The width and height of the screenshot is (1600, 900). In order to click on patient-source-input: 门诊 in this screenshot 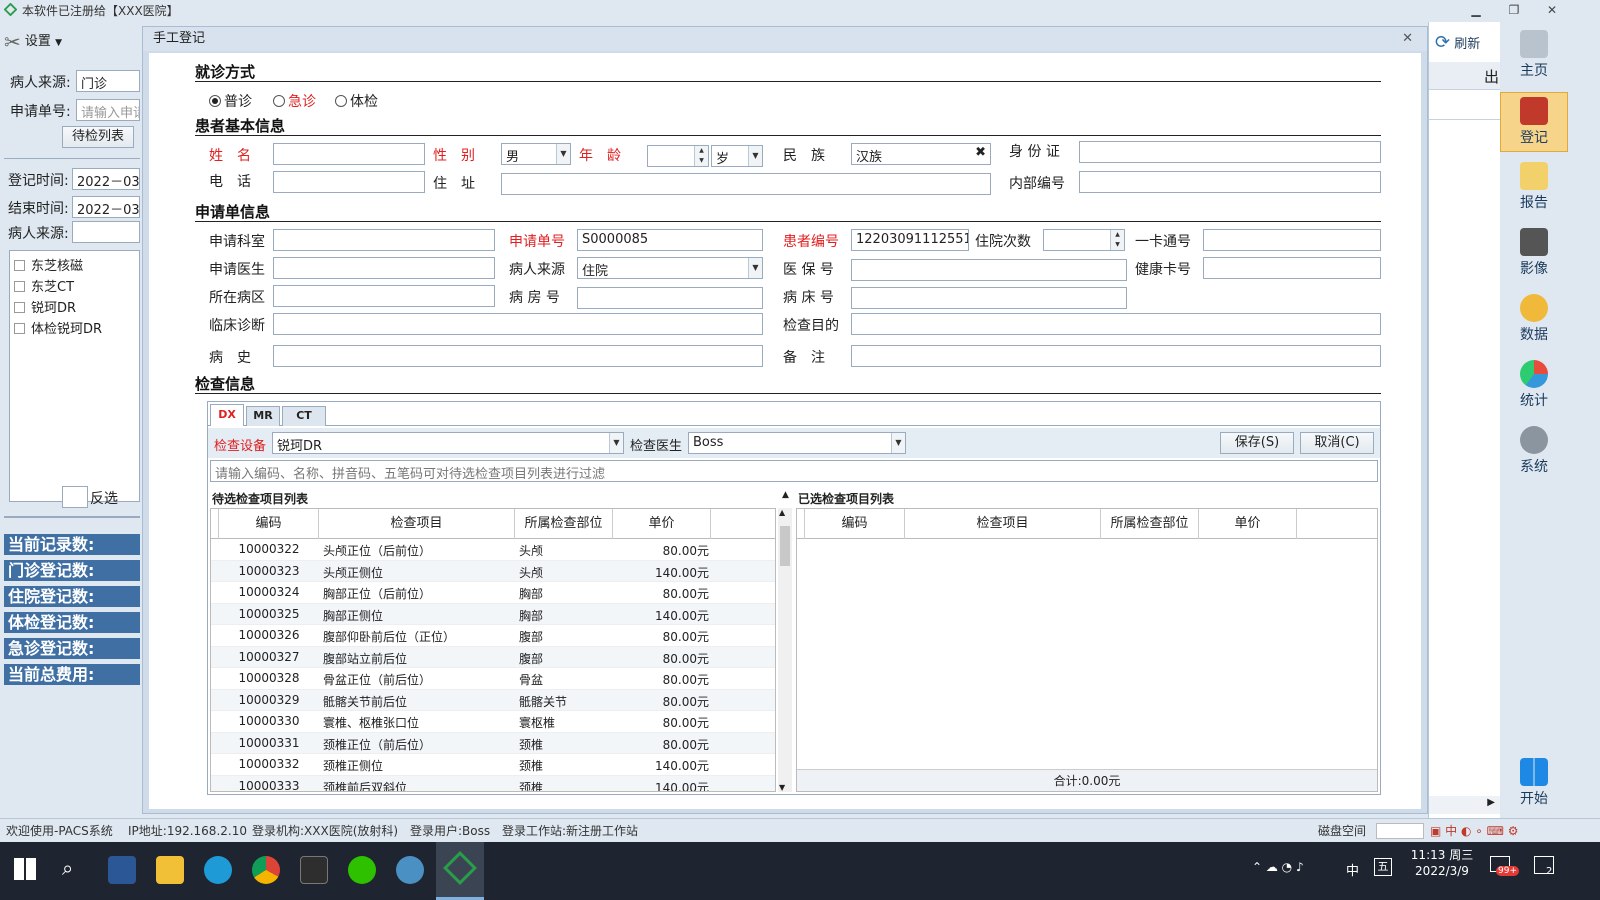, I will do `click(108, 81)`.